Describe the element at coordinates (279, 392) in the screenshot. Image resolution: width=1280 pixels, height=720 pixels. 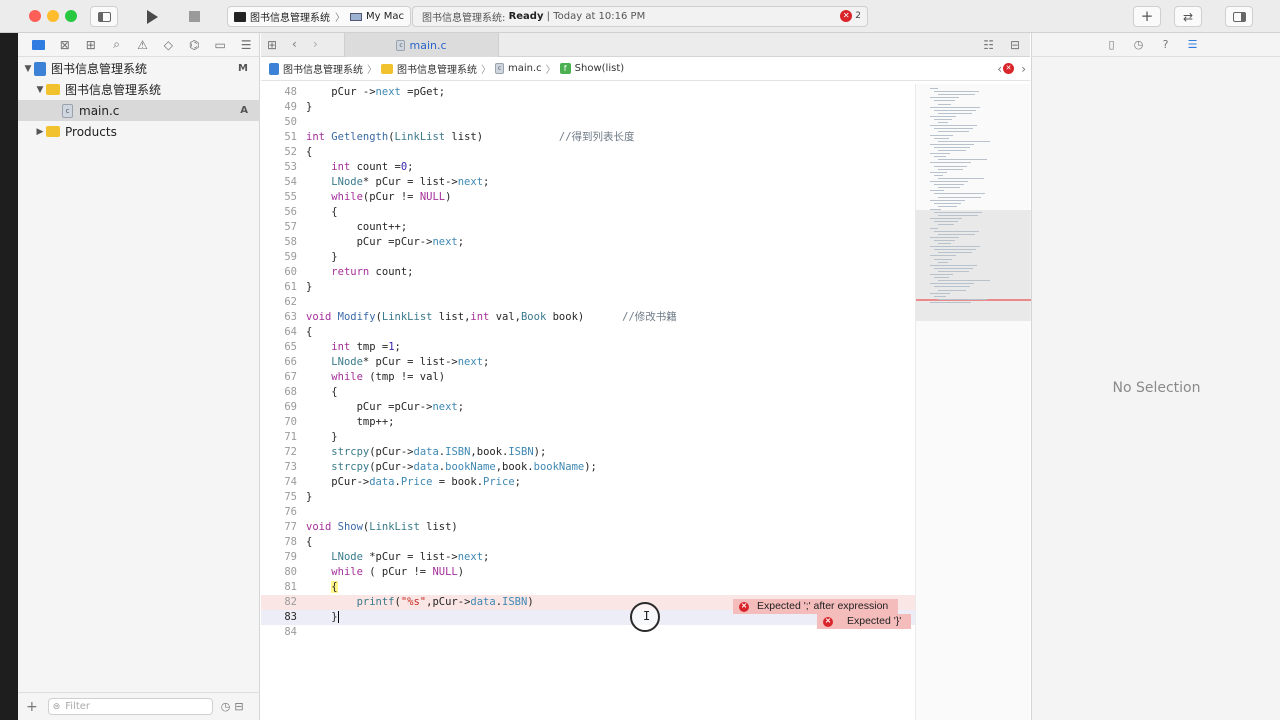
I see `line-number: 68` at that location.